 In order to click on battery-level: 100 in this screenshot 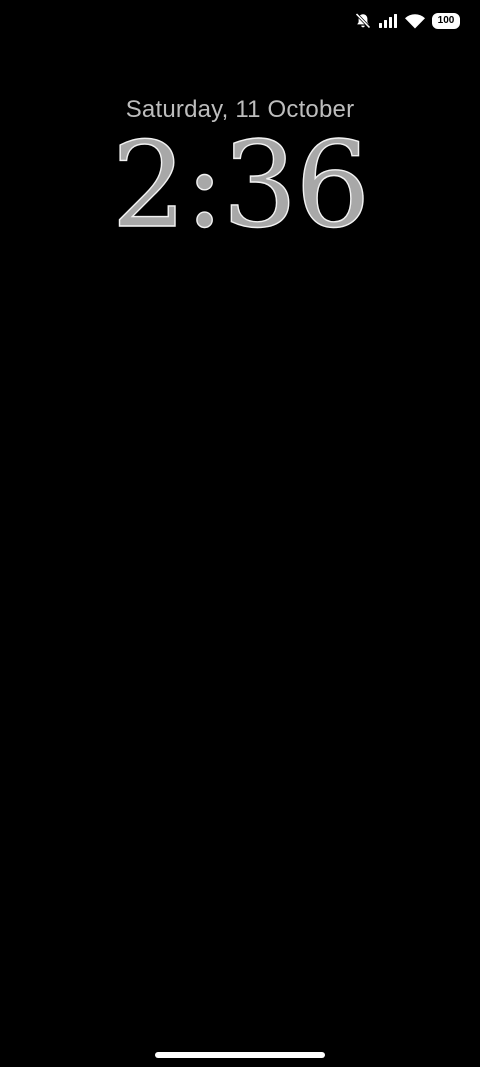, I will do `click(446, 20)`.